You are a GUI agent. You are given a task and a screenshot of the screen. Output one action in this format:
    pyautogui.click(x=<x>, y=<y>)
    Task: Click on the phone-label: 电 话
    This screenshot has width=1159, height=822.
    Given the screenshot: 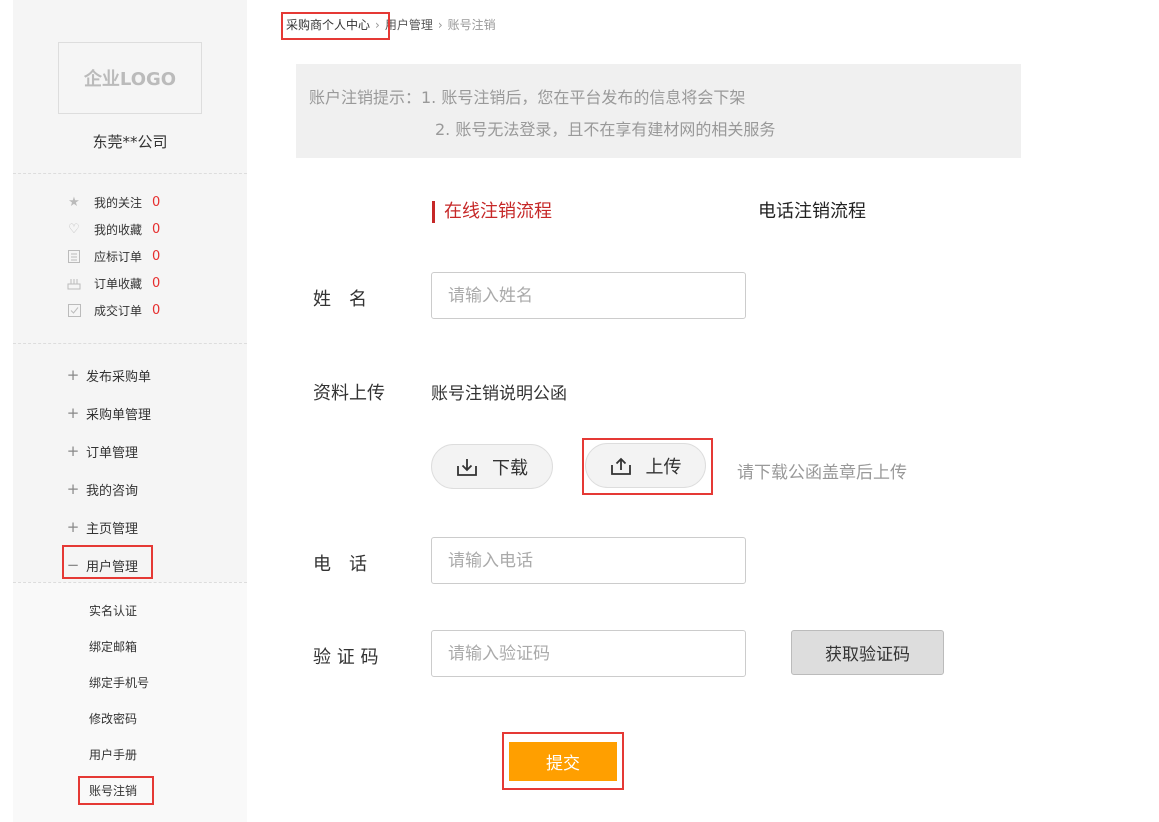 What is the action you would take?
    pyautogui.click(x=340, y=564)
    